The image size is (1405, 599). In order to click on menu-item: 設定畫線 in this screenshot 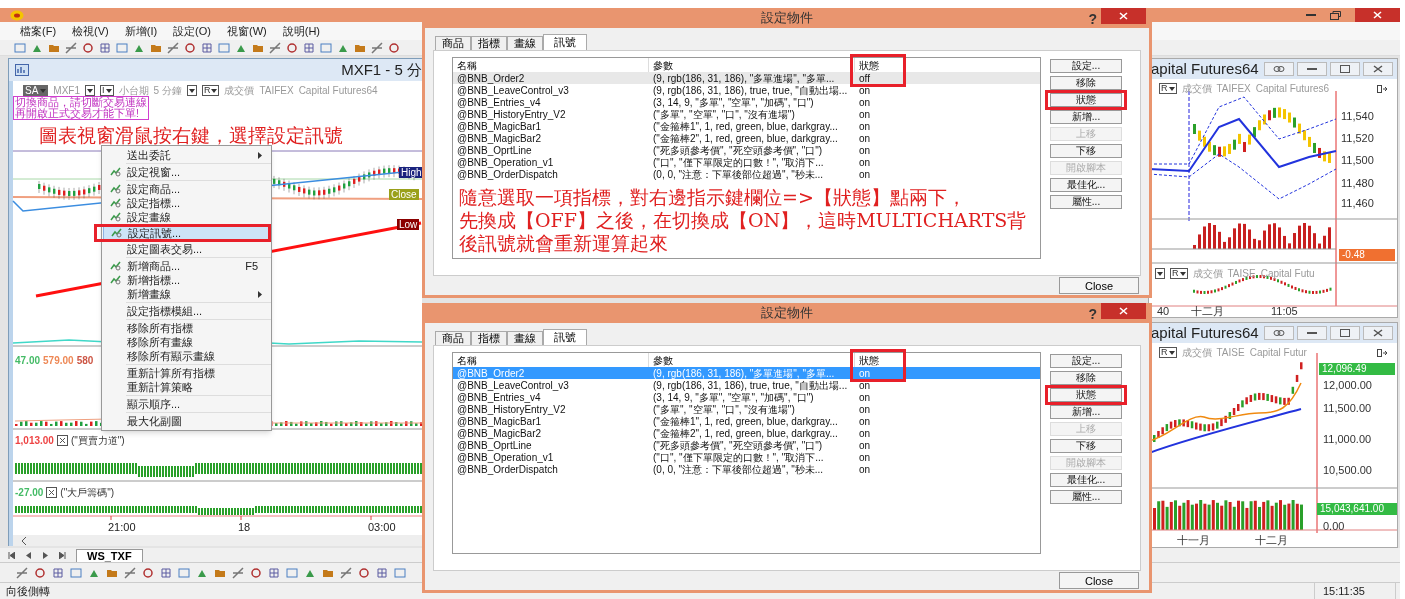, I will do `click(186, 217)`.